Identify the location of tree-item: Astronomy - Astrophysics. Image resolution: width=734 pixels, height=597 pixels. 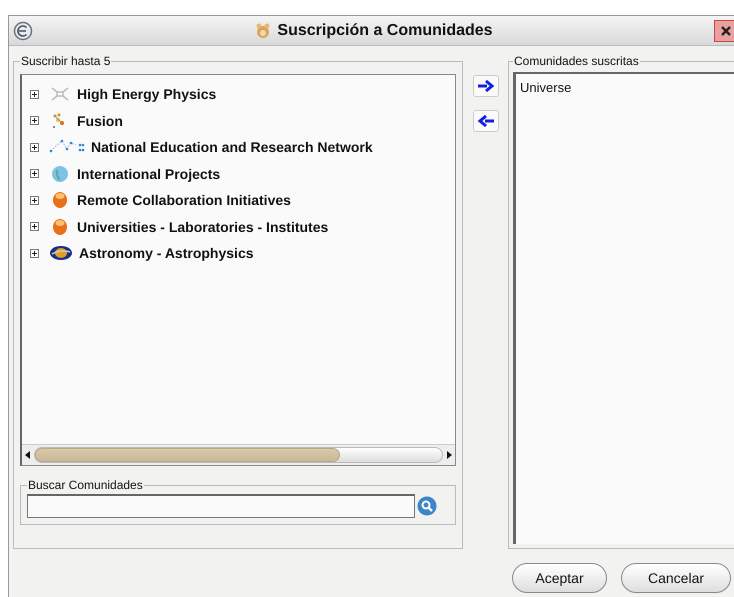
(242, 253).